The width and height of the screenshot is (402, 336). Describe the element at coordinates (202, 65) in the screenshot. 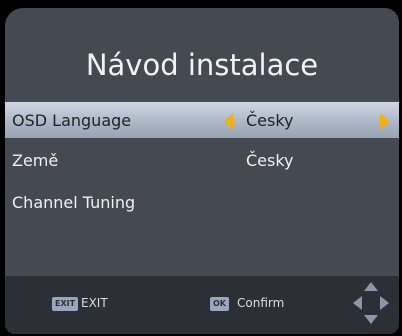

I see `page-title: Návod instalace` at that location.